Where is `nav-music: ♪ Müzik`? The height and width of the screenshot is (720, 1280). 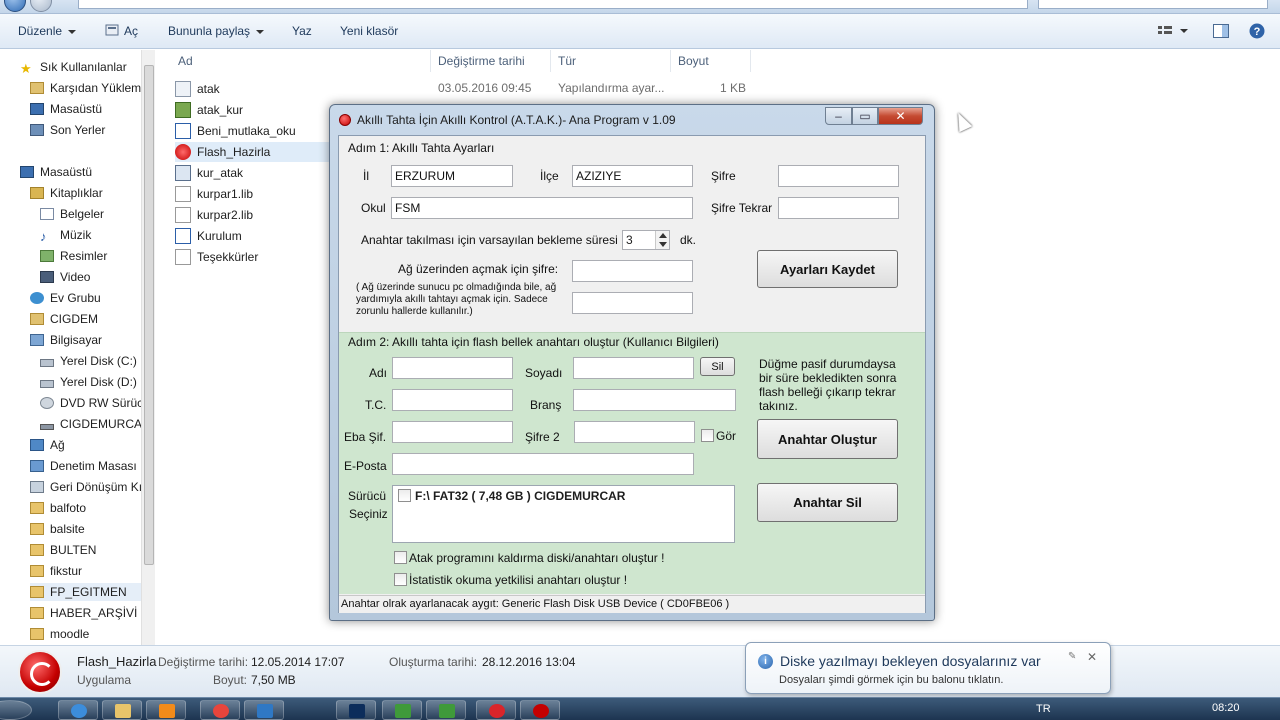 nav-music: ♪ Müzik is located at coordinates (65, 235).